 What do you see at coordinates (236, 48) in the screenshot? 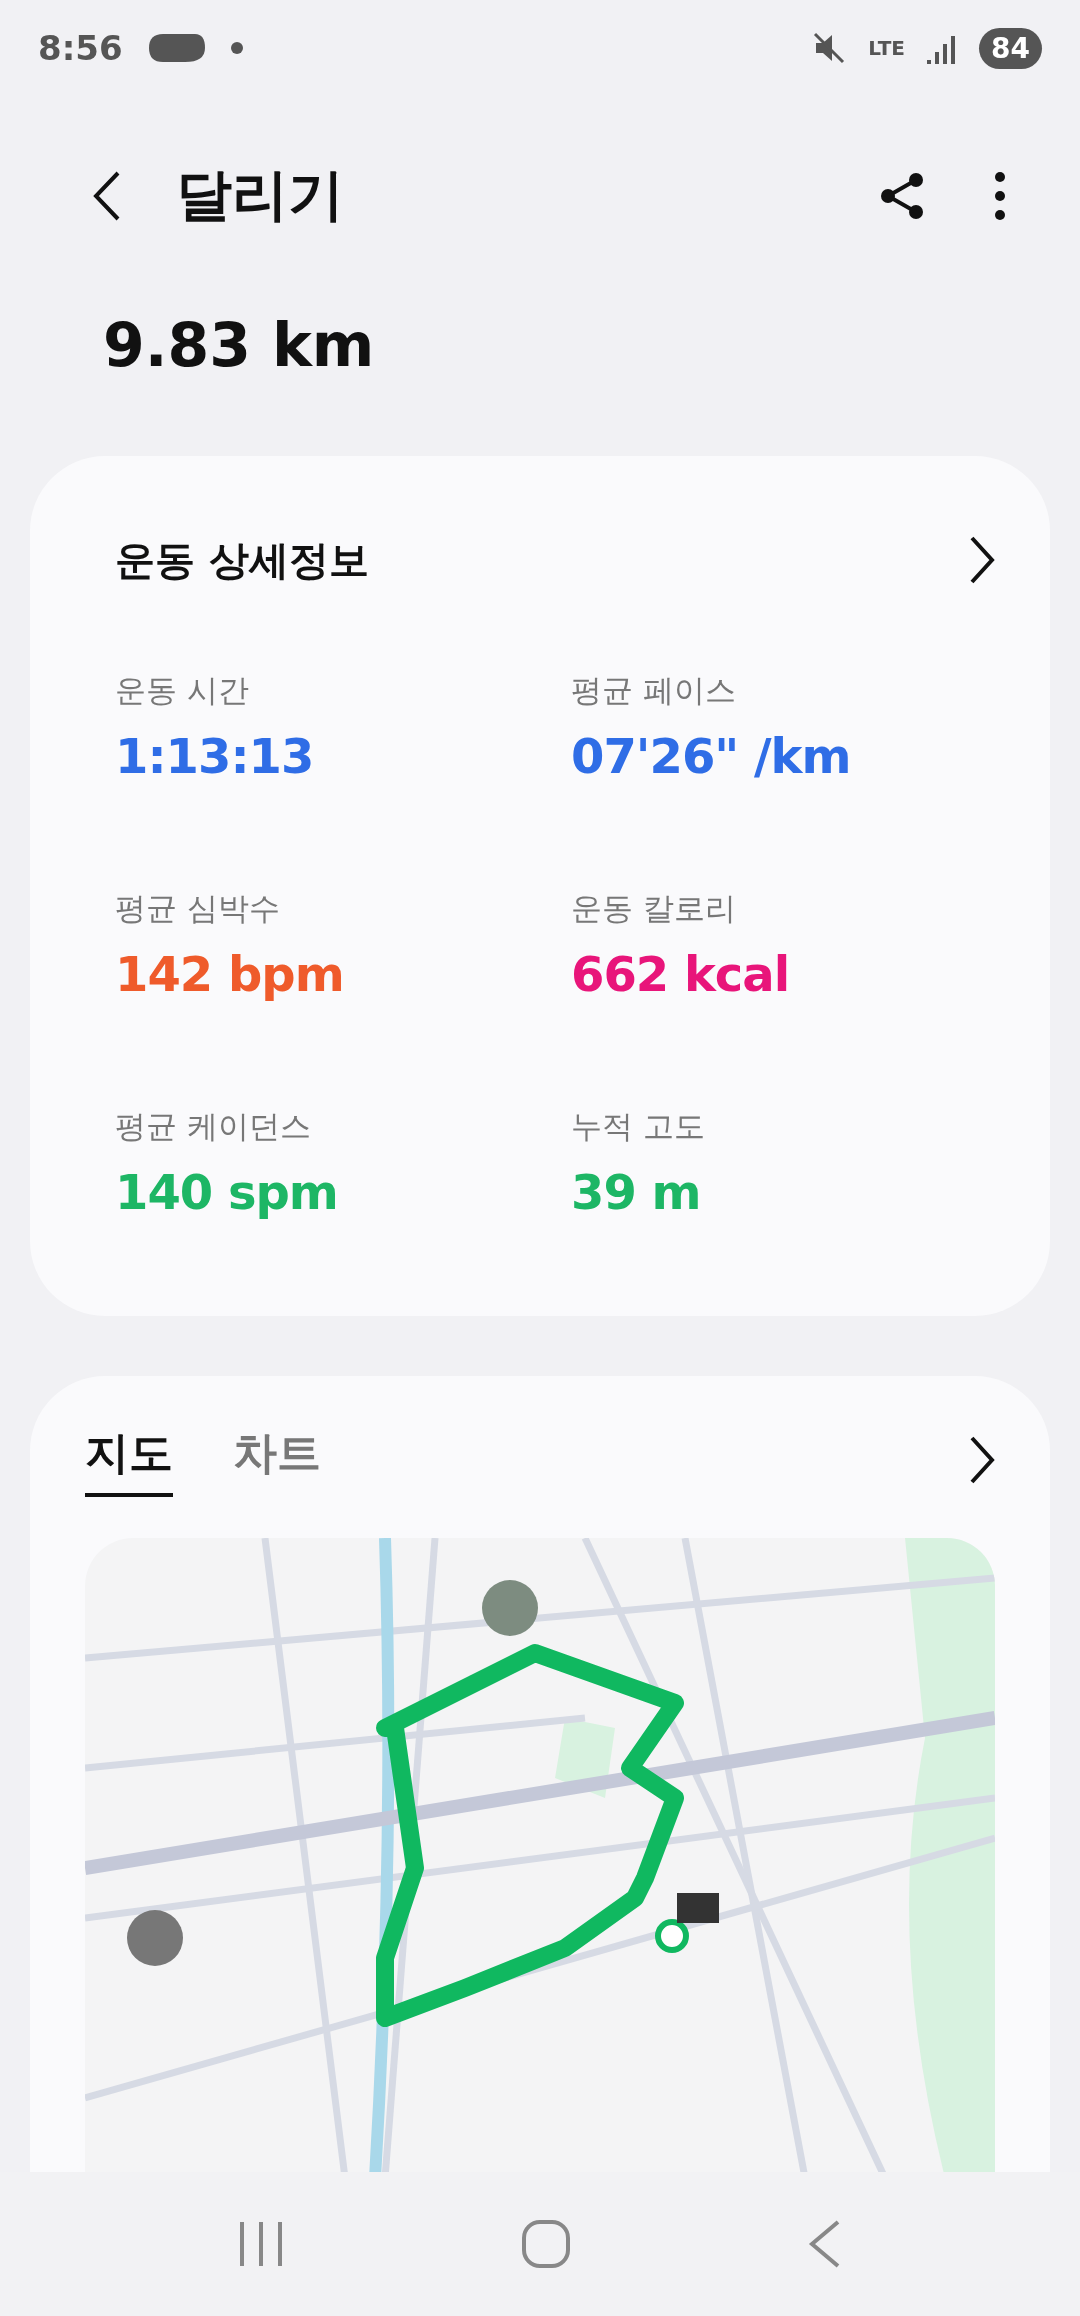
I see `dot-icon` at bounding box center [236, 48].